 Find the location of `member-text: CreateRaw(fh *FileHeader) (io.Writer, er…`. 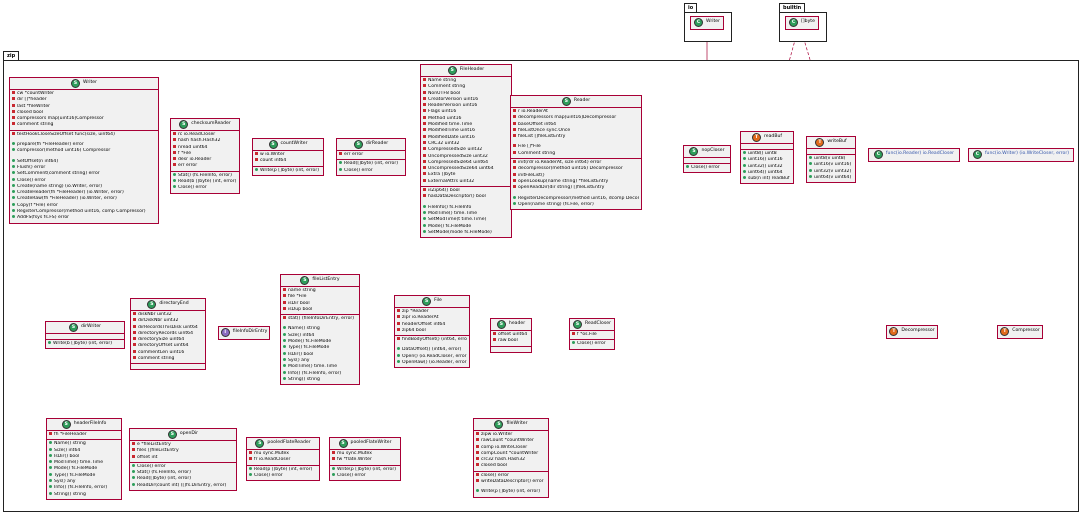

member-text: CreateRaw(fh *FileHeader) (io.Writer, er… is located at coordinates (67, 199).